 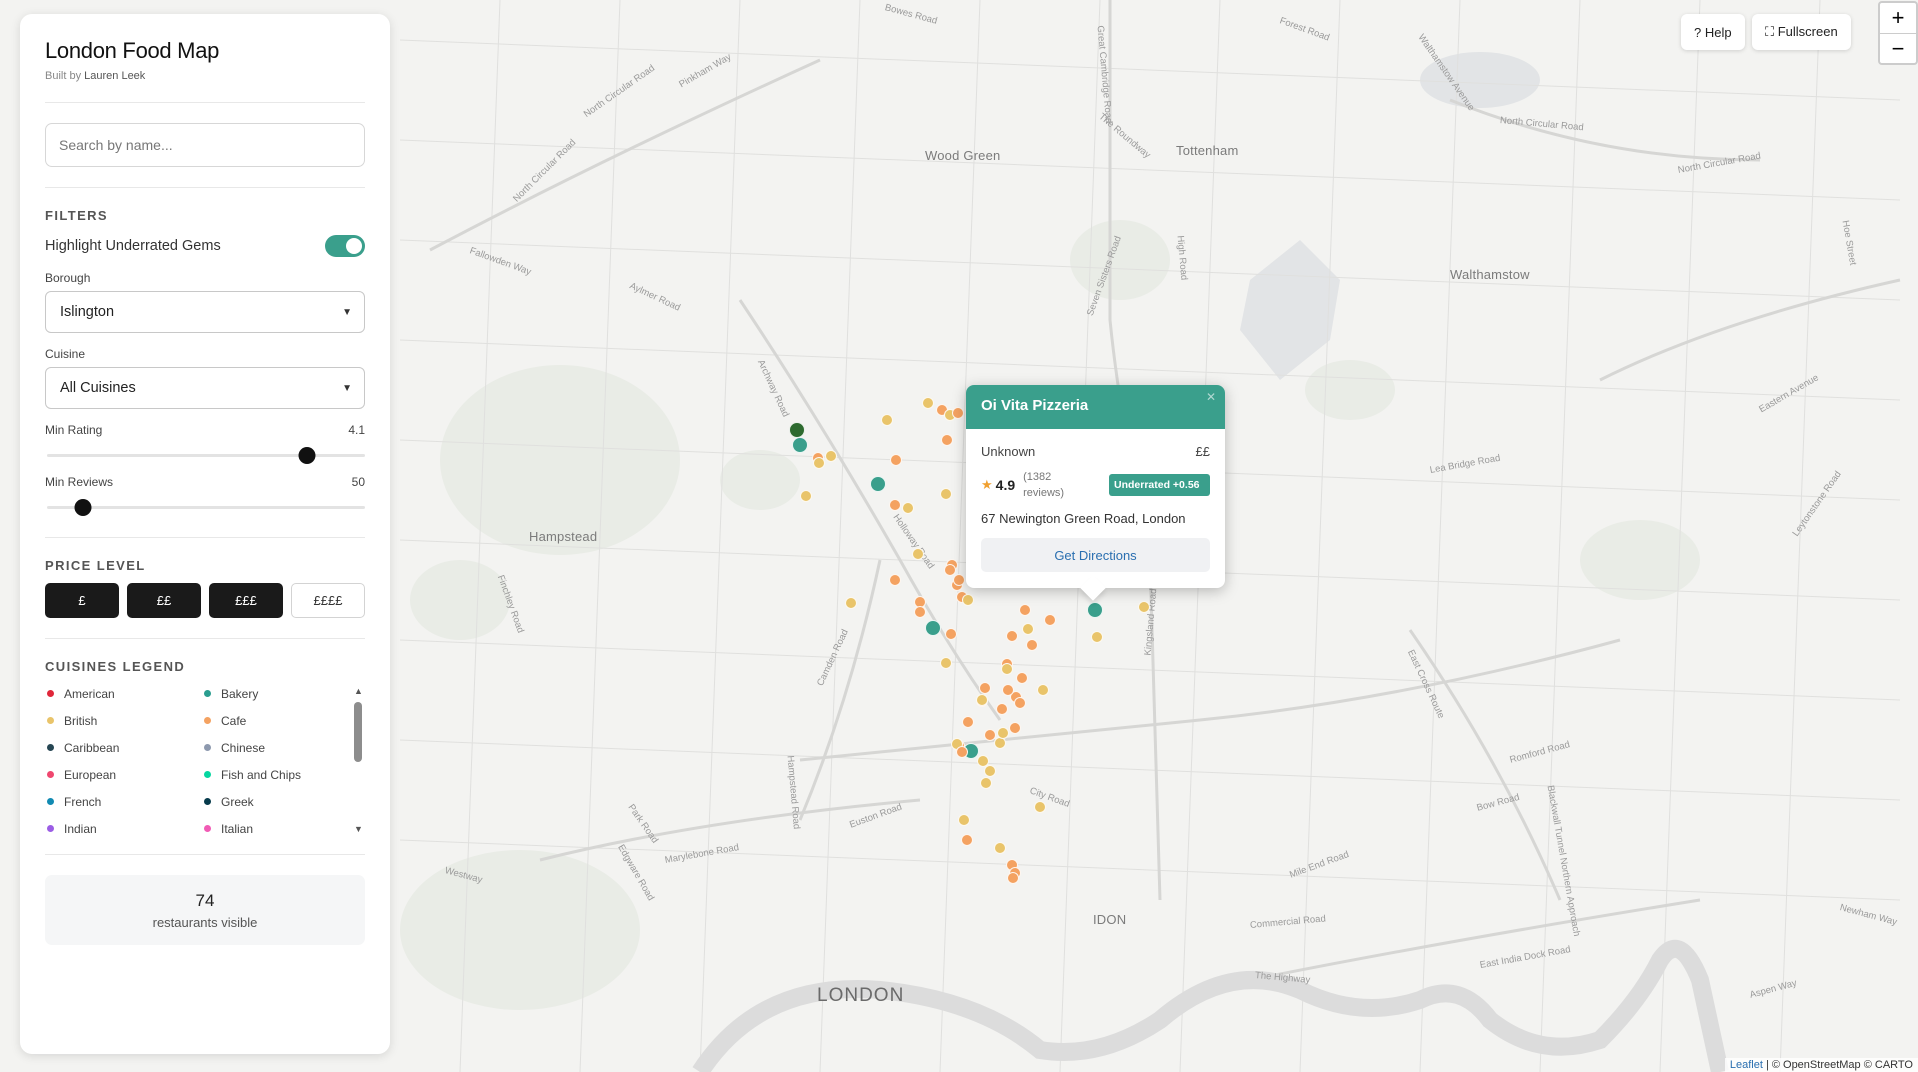 I want to click on legend-item: Chinese, so click(x=272, y=747).